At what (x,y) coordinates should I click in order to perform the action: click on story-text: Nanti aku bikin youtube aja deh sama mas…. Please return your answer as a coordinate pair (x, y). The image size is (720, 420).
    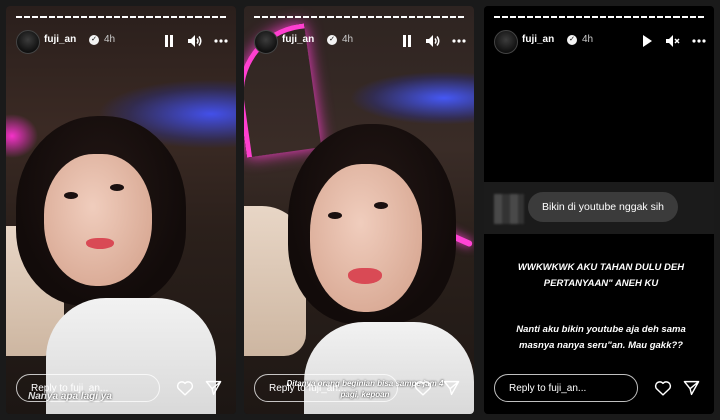
    Looking at the image, I should click on (601, 337).